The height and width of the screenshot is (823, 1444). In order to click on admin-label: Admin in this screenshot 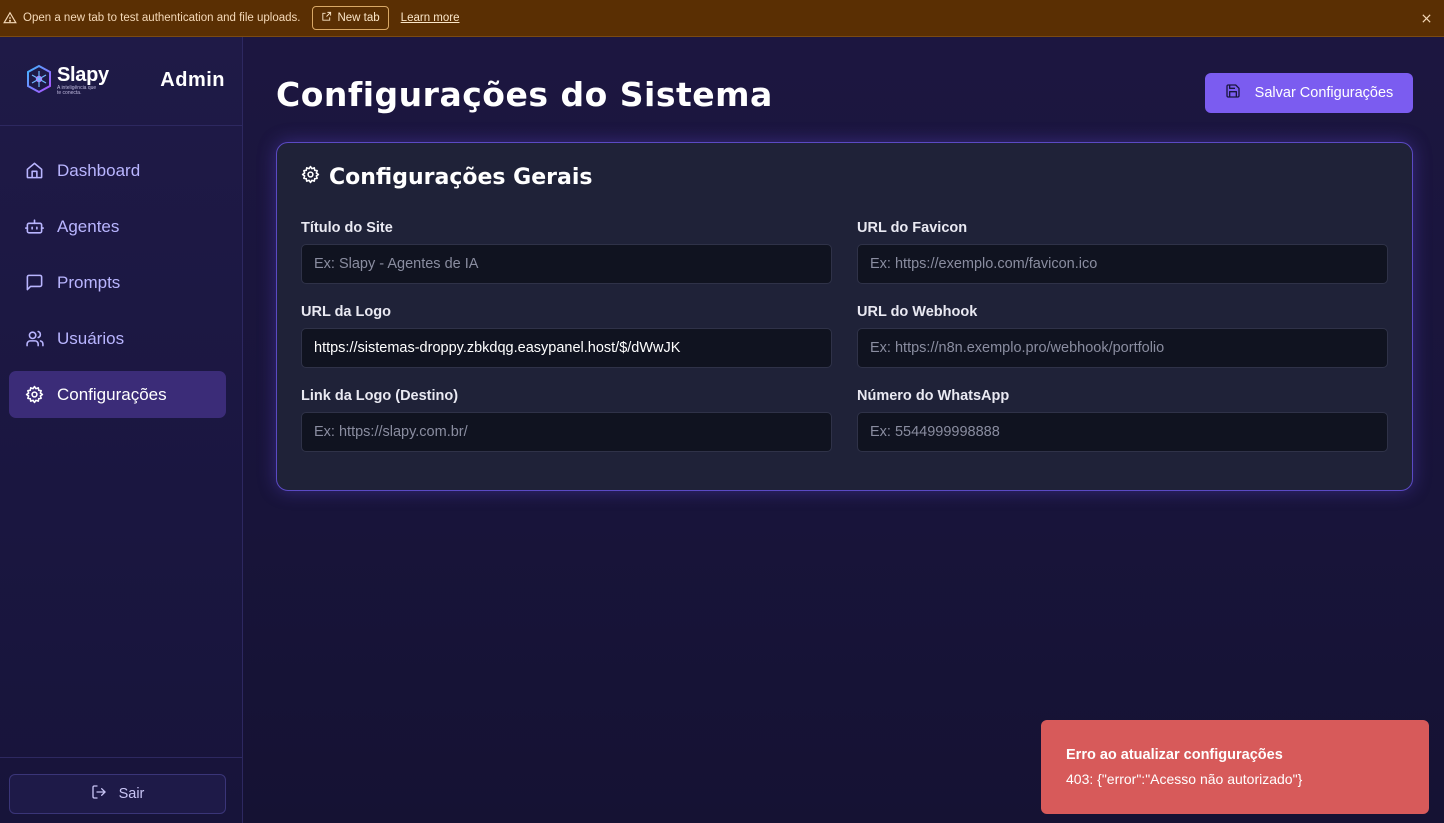, I will do `click(192, 80)`.